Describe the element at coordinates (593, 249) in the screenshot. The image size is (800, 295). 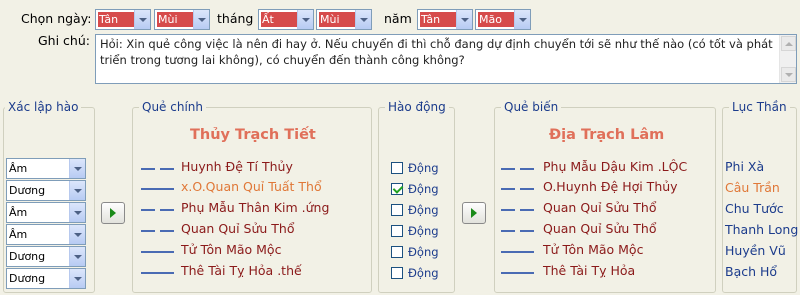
I see `changed-line-5: Tử Tôn Mão Mộc` at that location.